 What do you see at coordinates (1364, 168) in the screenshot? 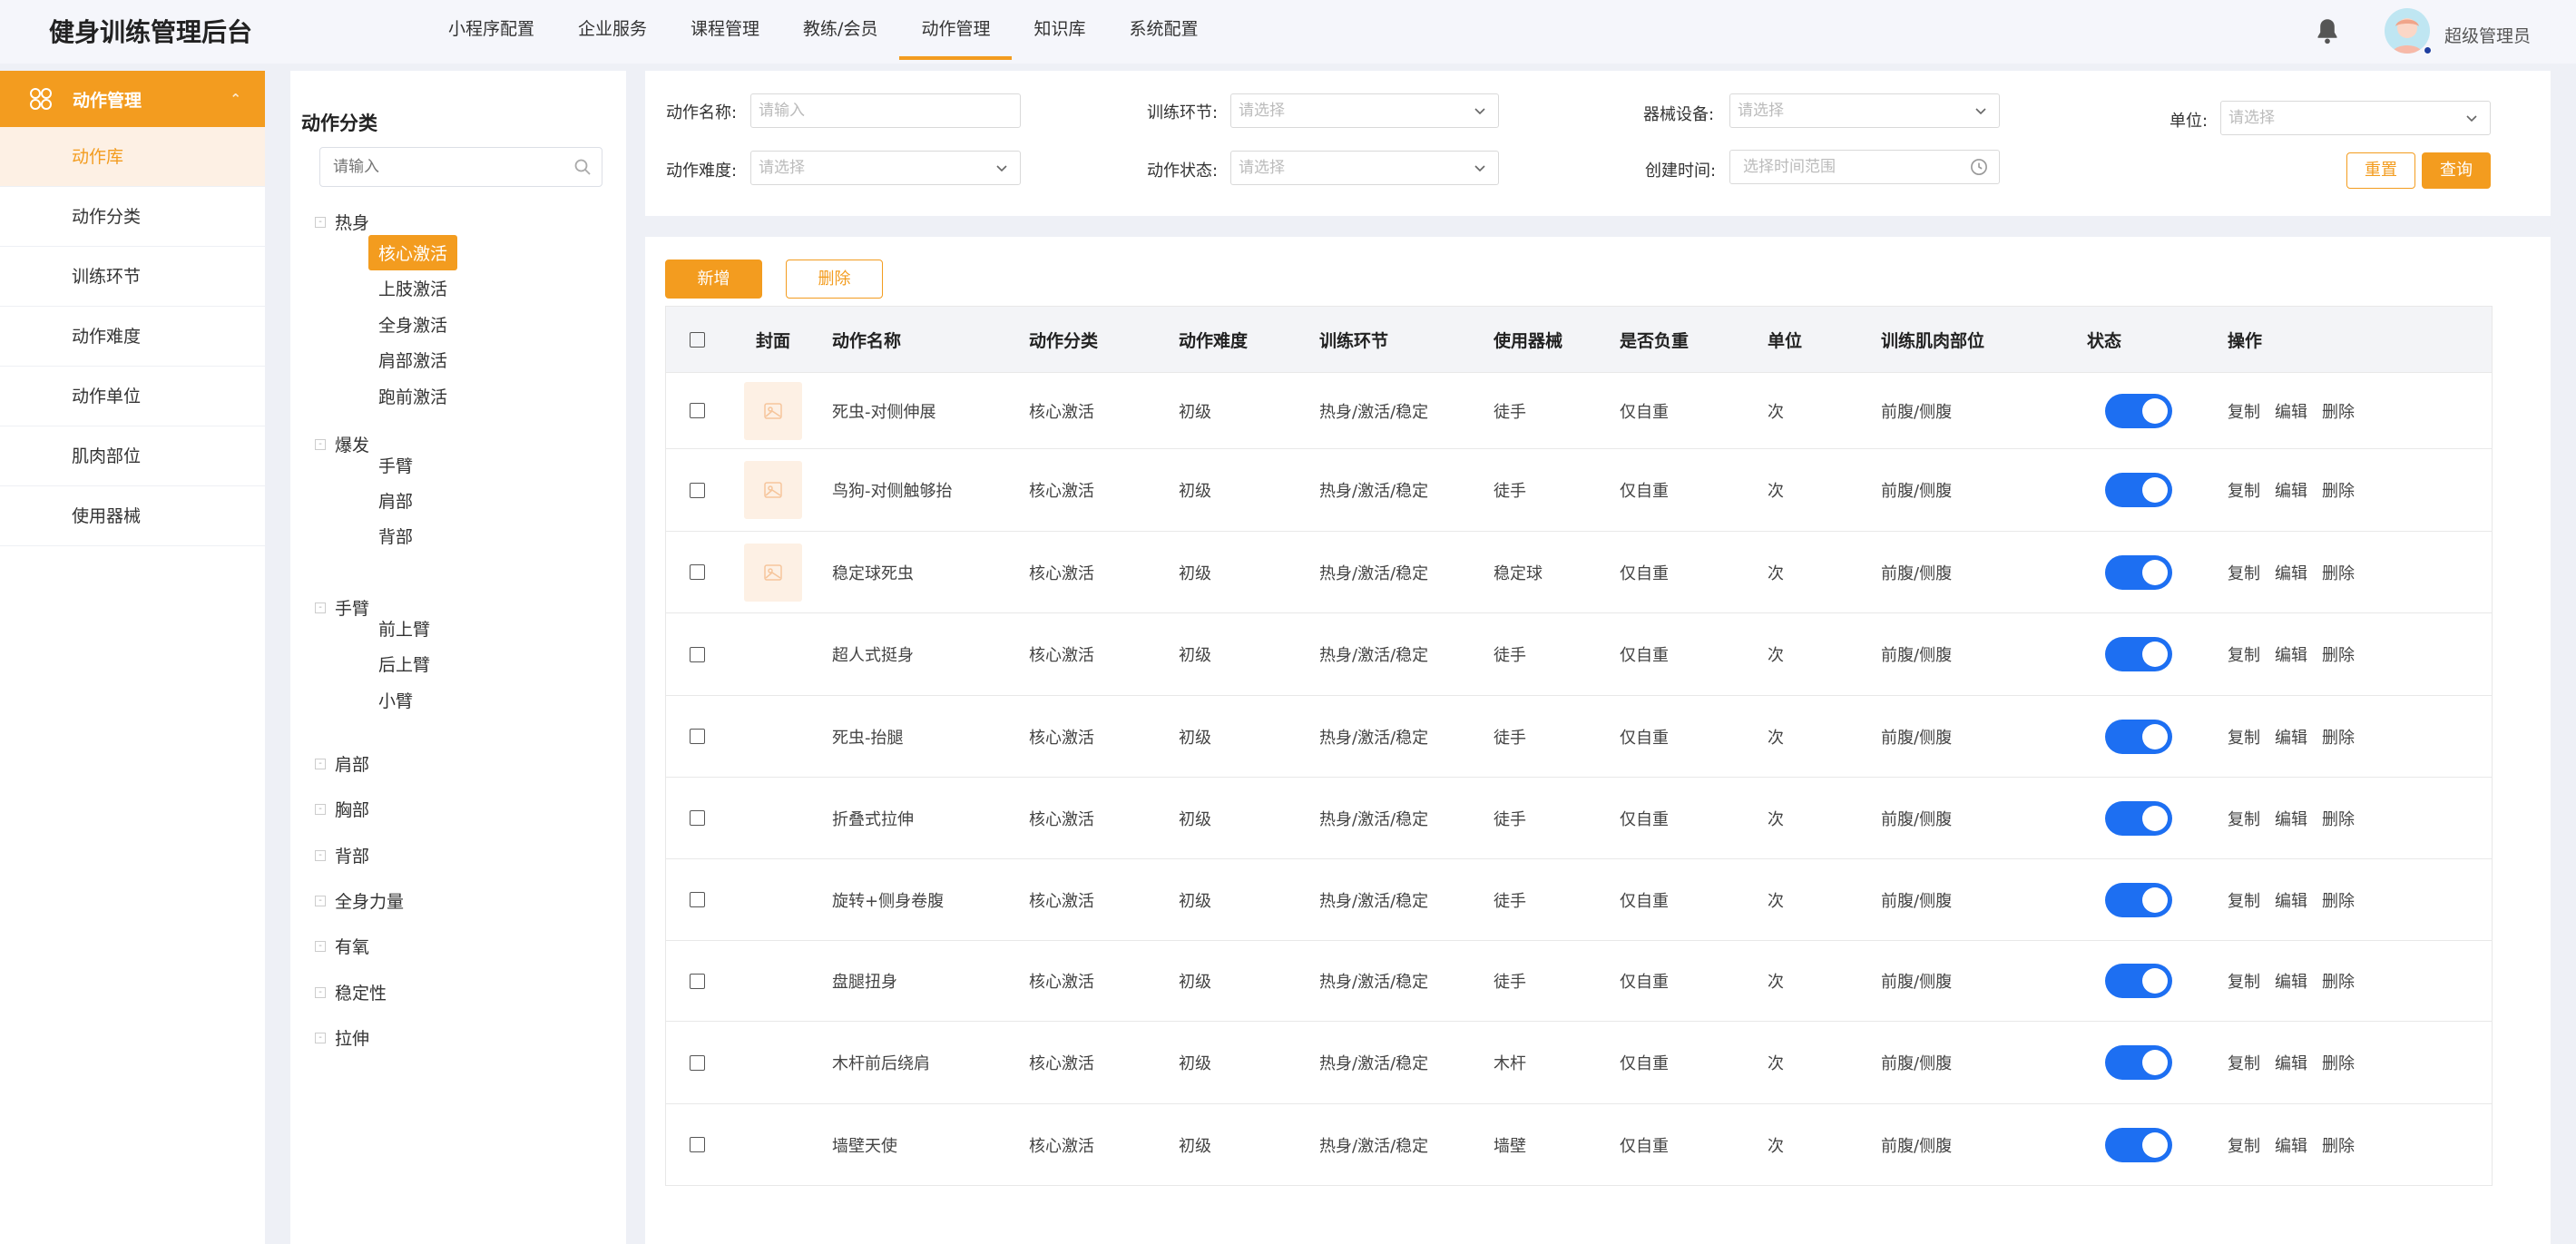
I see `filter-status-select: 请选择` at bounding box center [1364, 168].